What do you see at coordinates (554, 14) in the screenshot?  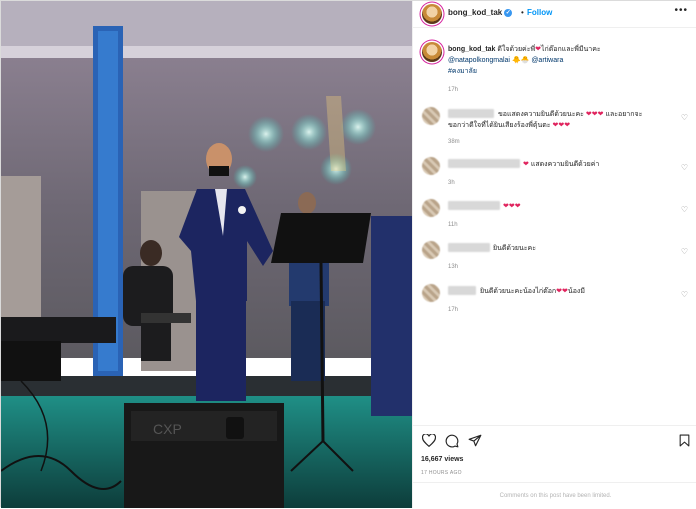 I see `post-header: bong_kod_tak ✓ • Follow •••` at bounding box center [554, 14].